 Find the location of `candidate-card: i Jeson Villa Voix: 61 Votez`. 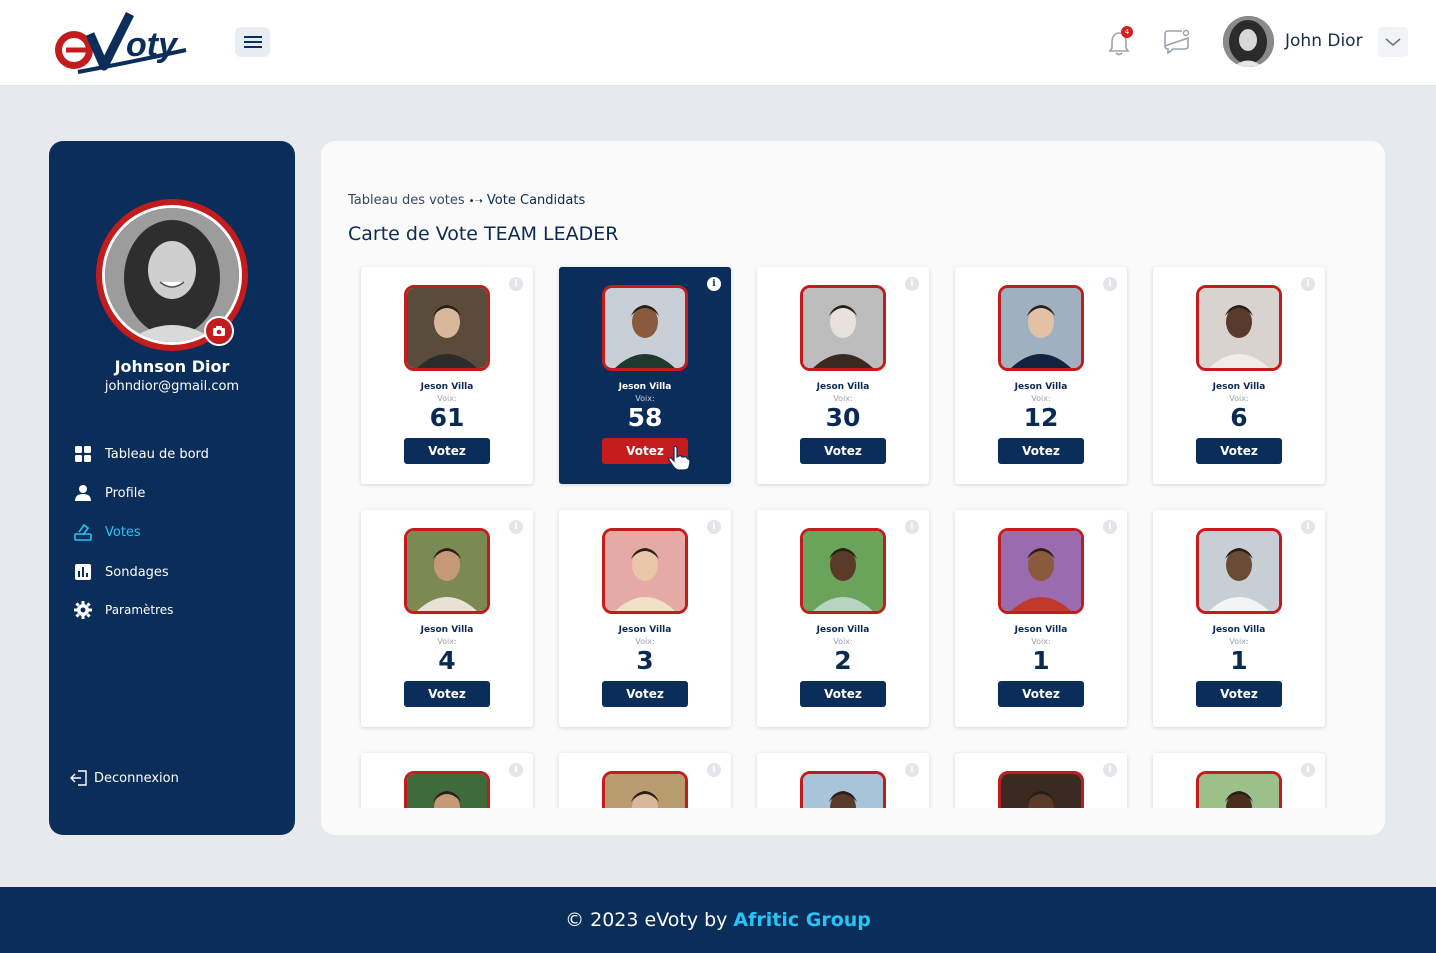

candidate-card: i Jeson Villa Voix: 61 Votez is located at coordinates (447, 375).